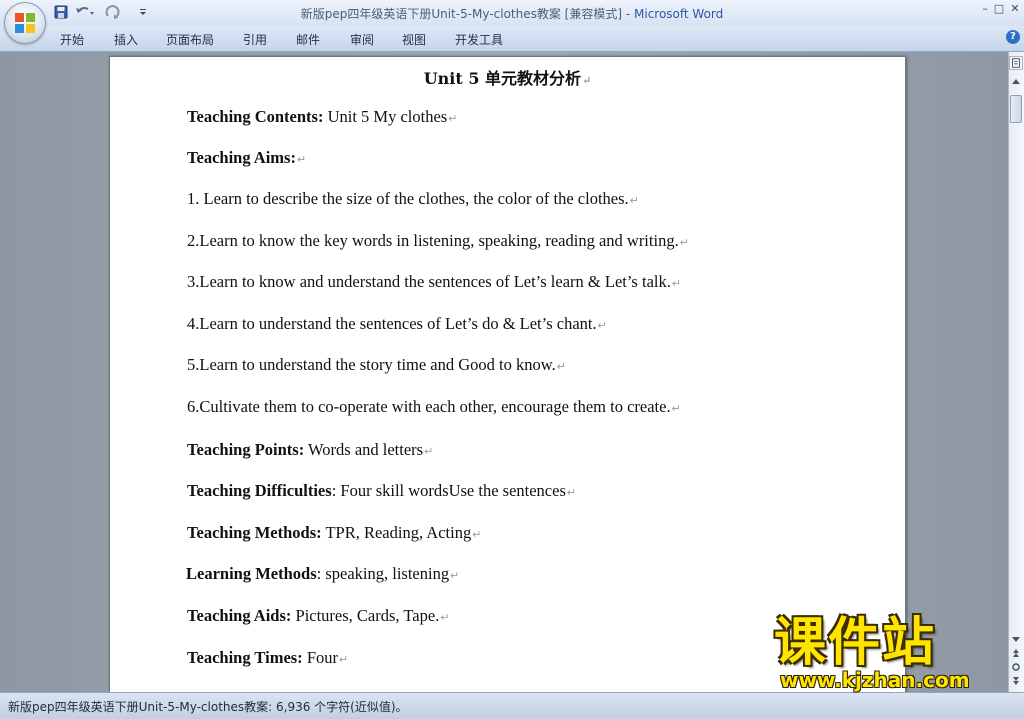 This screenshot has height=719, width=1024. I want to click on paragraph-label: Teaching Difficulties, so click(259, 490).